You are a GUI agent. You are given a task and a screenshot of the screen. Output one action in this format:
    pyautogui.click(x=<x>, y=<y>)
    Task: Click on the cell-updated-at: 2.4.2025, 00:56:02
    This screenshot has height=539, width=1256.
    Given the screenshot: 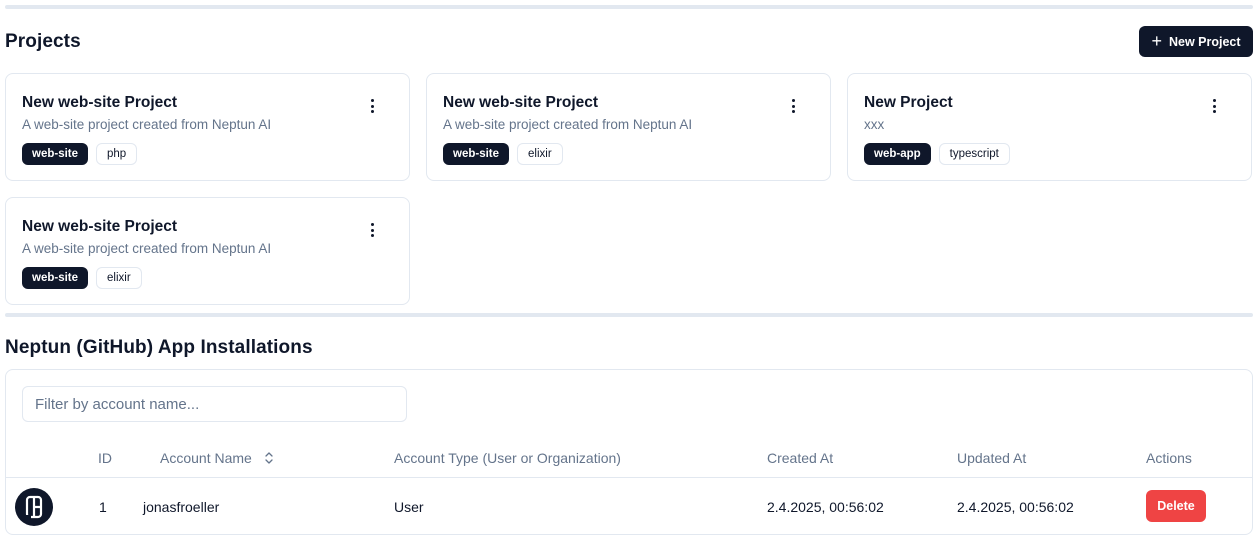 What is the action you would take?
    pyautogui.click(x=1015, y=507)
    